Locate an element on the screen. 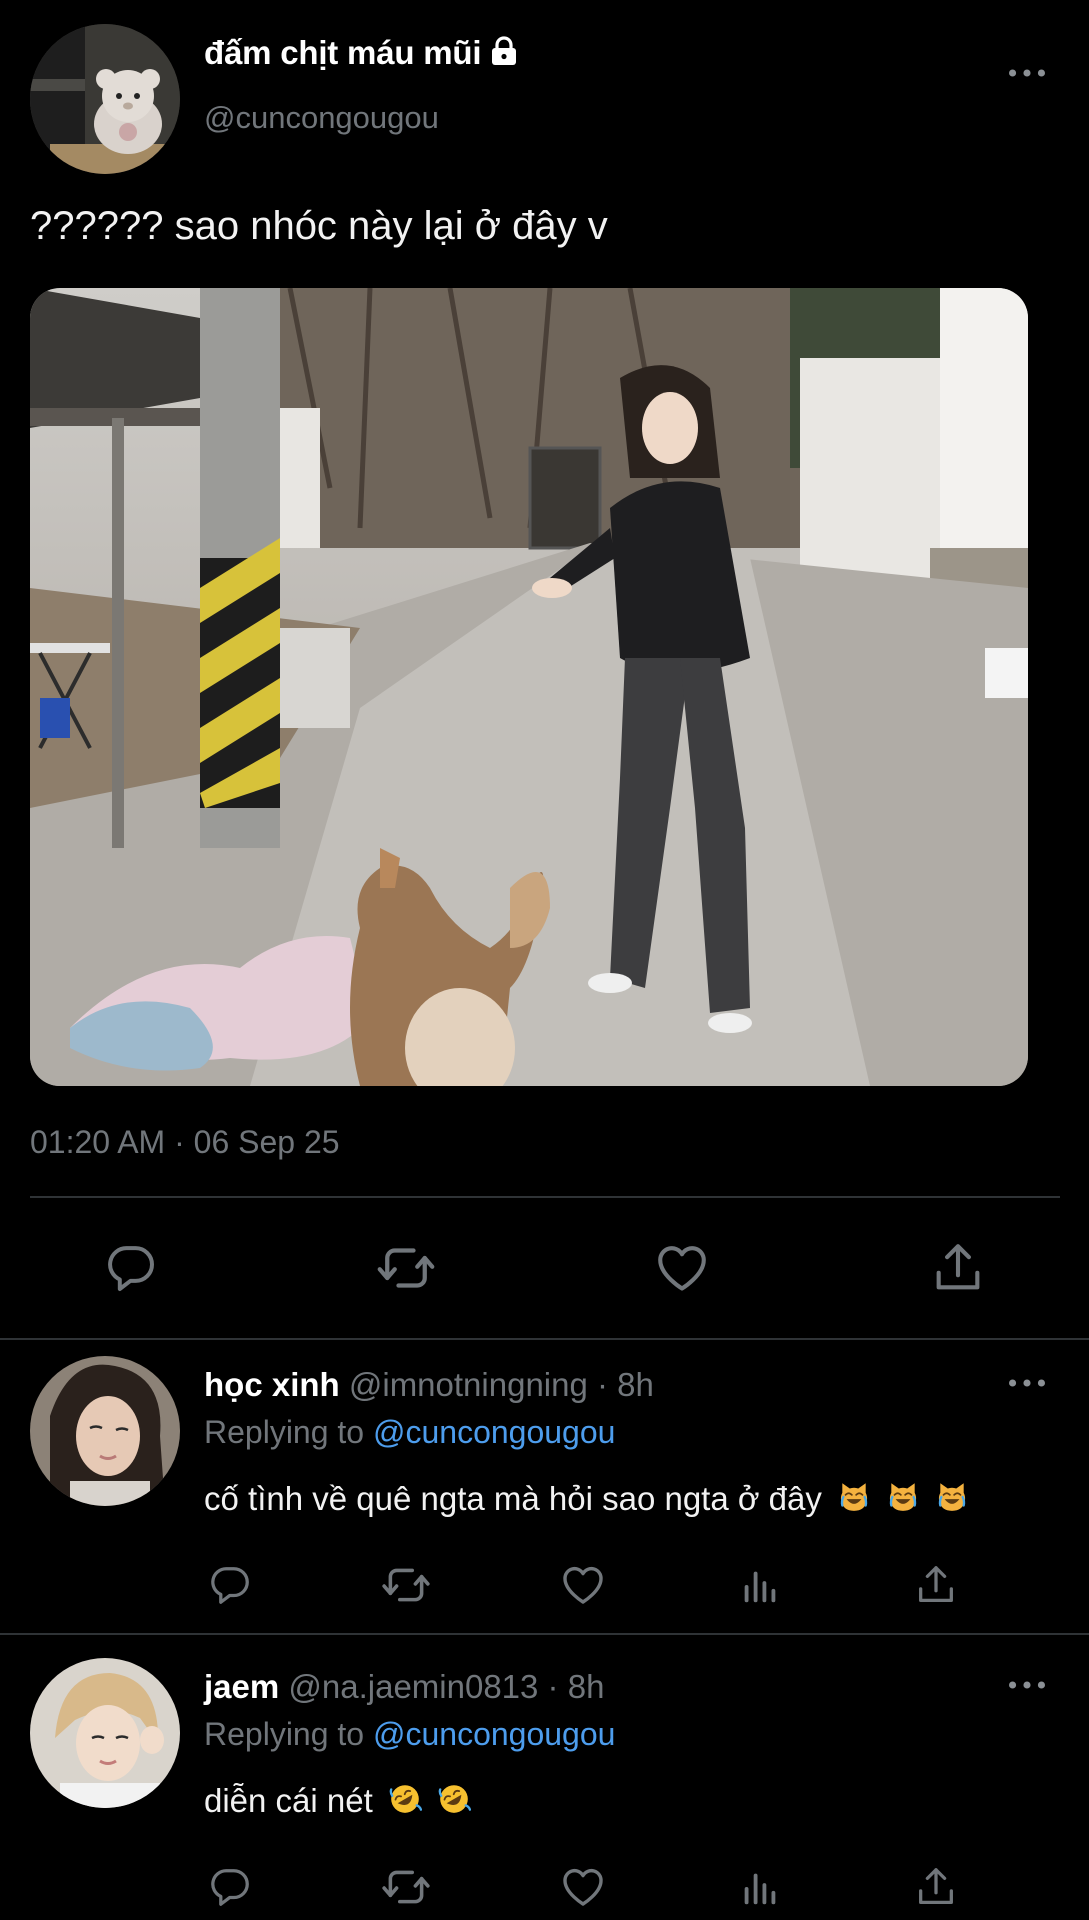 This screenshot has height=1920, width=1089. reply-author-meta: @na.jaemin0813 · 8h is located at coordinates (446, 1686).